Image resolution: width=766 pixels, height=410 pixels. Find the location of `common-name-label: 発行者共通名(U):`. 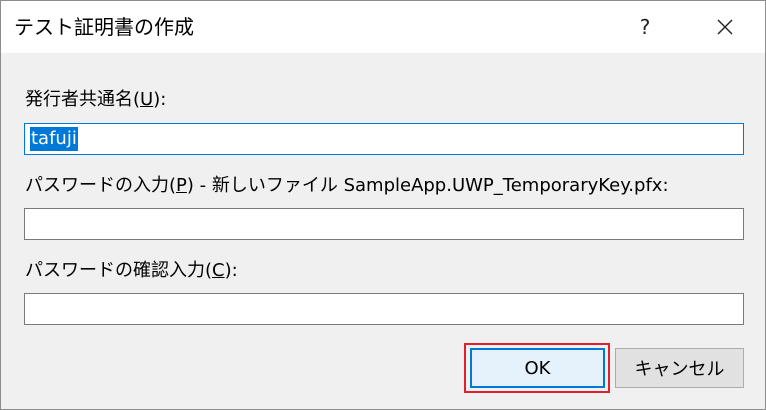

common-name-label: 発行者共通名(U): is located at coordinates (95, 100).